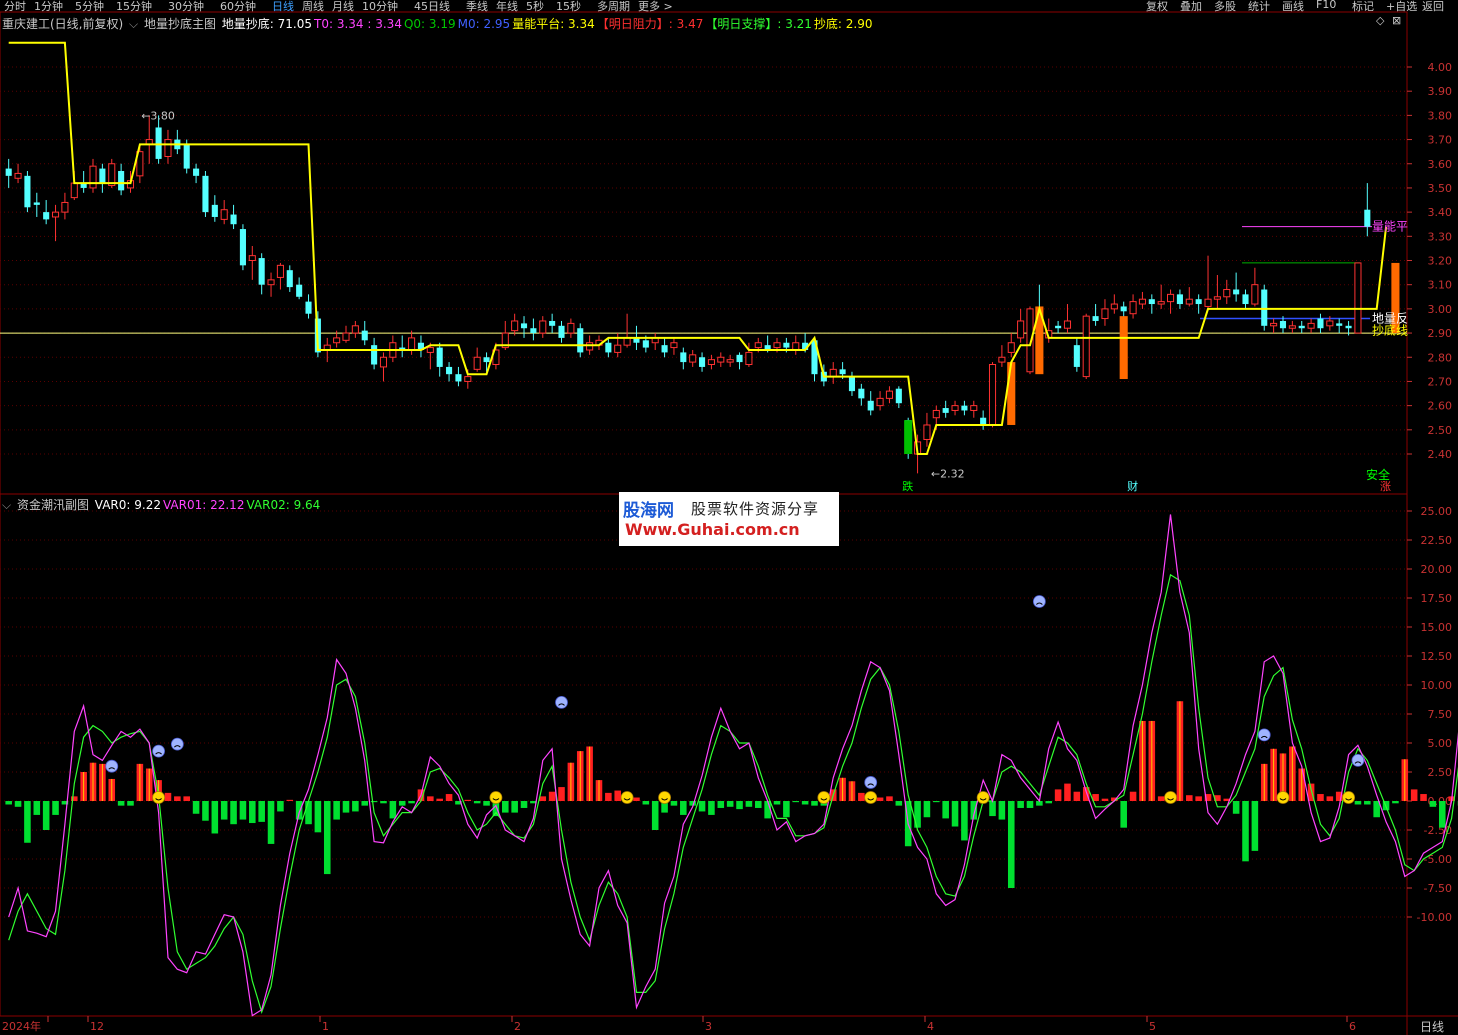 The image size is (1458, 1035). I want to click on date-label-5: 4, so click(930, 1026).